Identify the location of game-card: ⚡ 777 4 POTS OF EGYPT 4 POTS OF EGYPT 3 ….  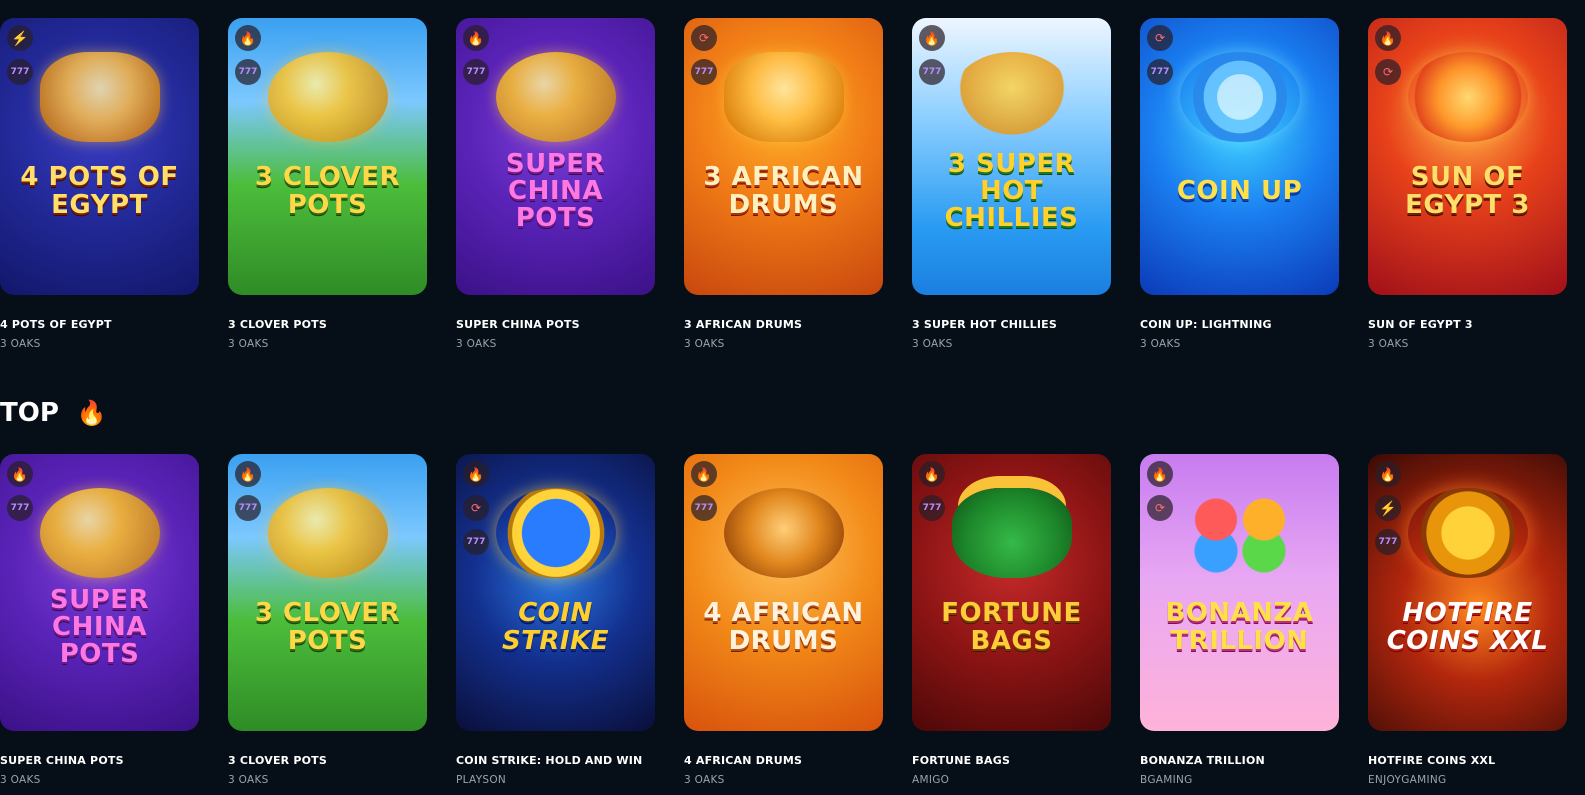
(99, 184).